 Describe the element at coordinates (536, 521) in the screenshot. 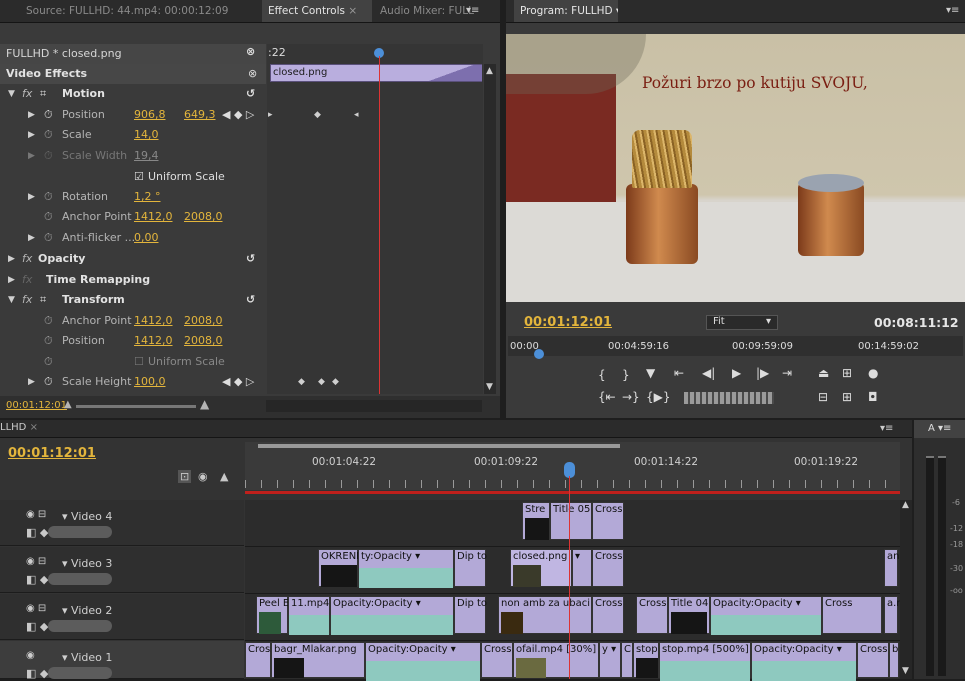

I see `timeline-clip: Stre` at that location.